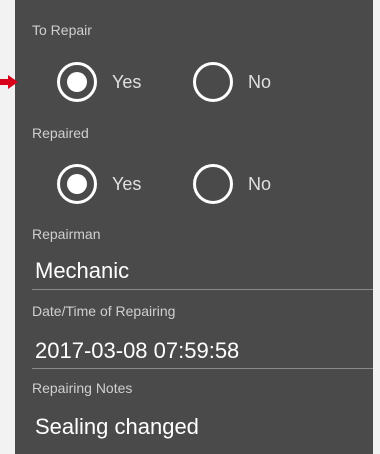 This screenshot has width=380, height=454. I want to click on repaired-no-option: No, so click(232, 184).